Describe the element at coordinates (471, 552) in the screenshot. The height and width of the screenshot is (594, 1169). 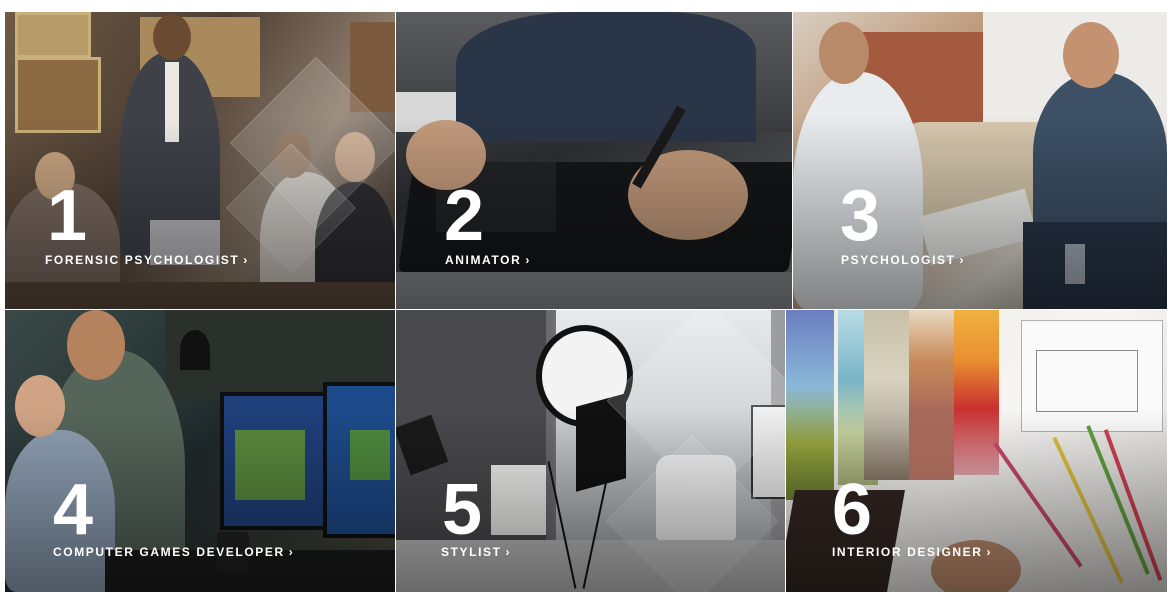
I see `tile-label: STYLIST` at that location.